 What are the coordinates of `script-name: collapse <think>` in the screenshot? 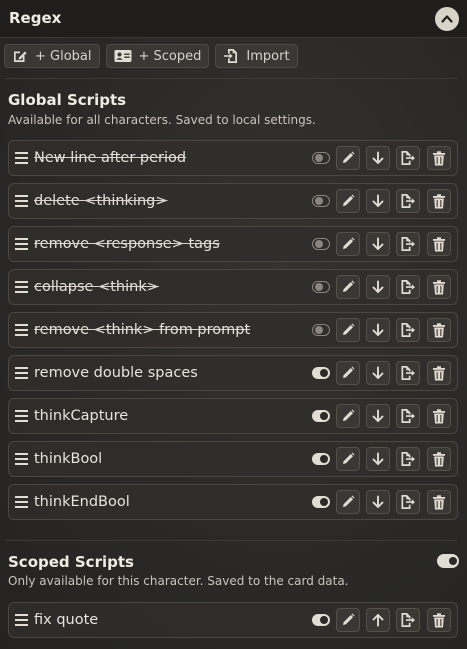 It's located at (96, 287).